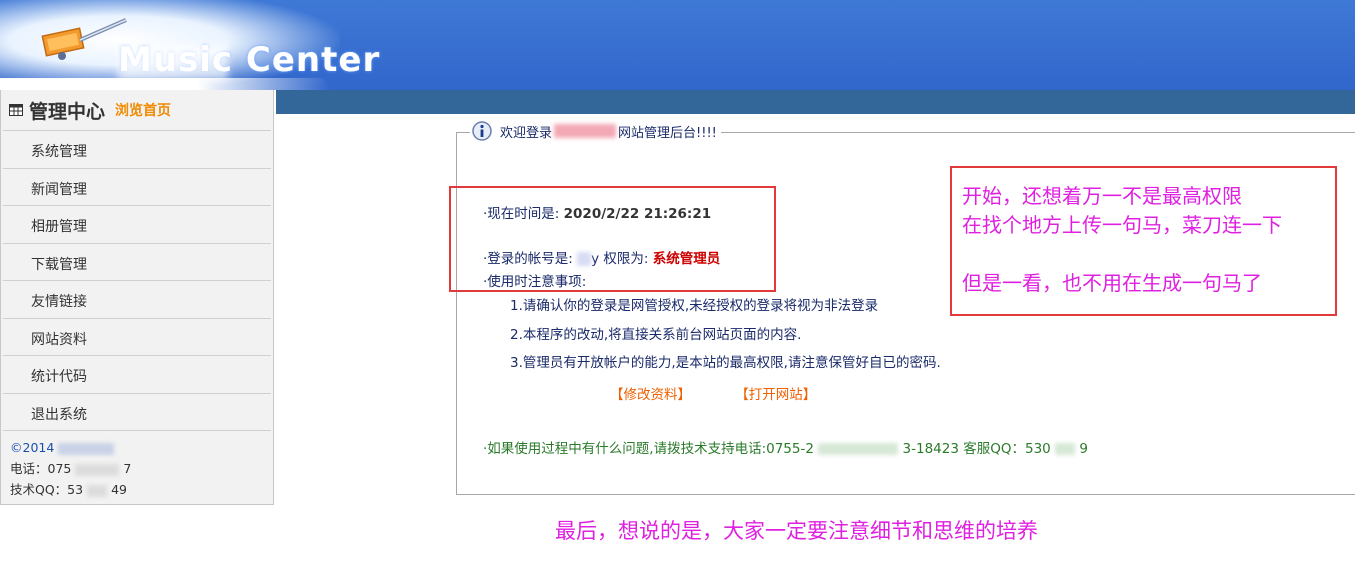 This screenshot has width=1355, height=579. I want to click on logo-redaction, so click(173, 62).